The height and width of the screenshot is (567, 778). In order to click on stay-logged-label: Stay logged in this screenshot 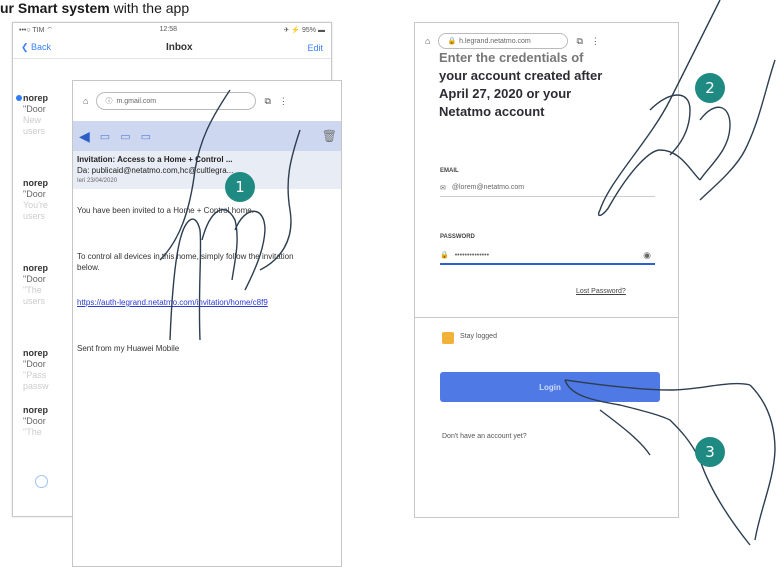, I will do `click(478, 336)`.